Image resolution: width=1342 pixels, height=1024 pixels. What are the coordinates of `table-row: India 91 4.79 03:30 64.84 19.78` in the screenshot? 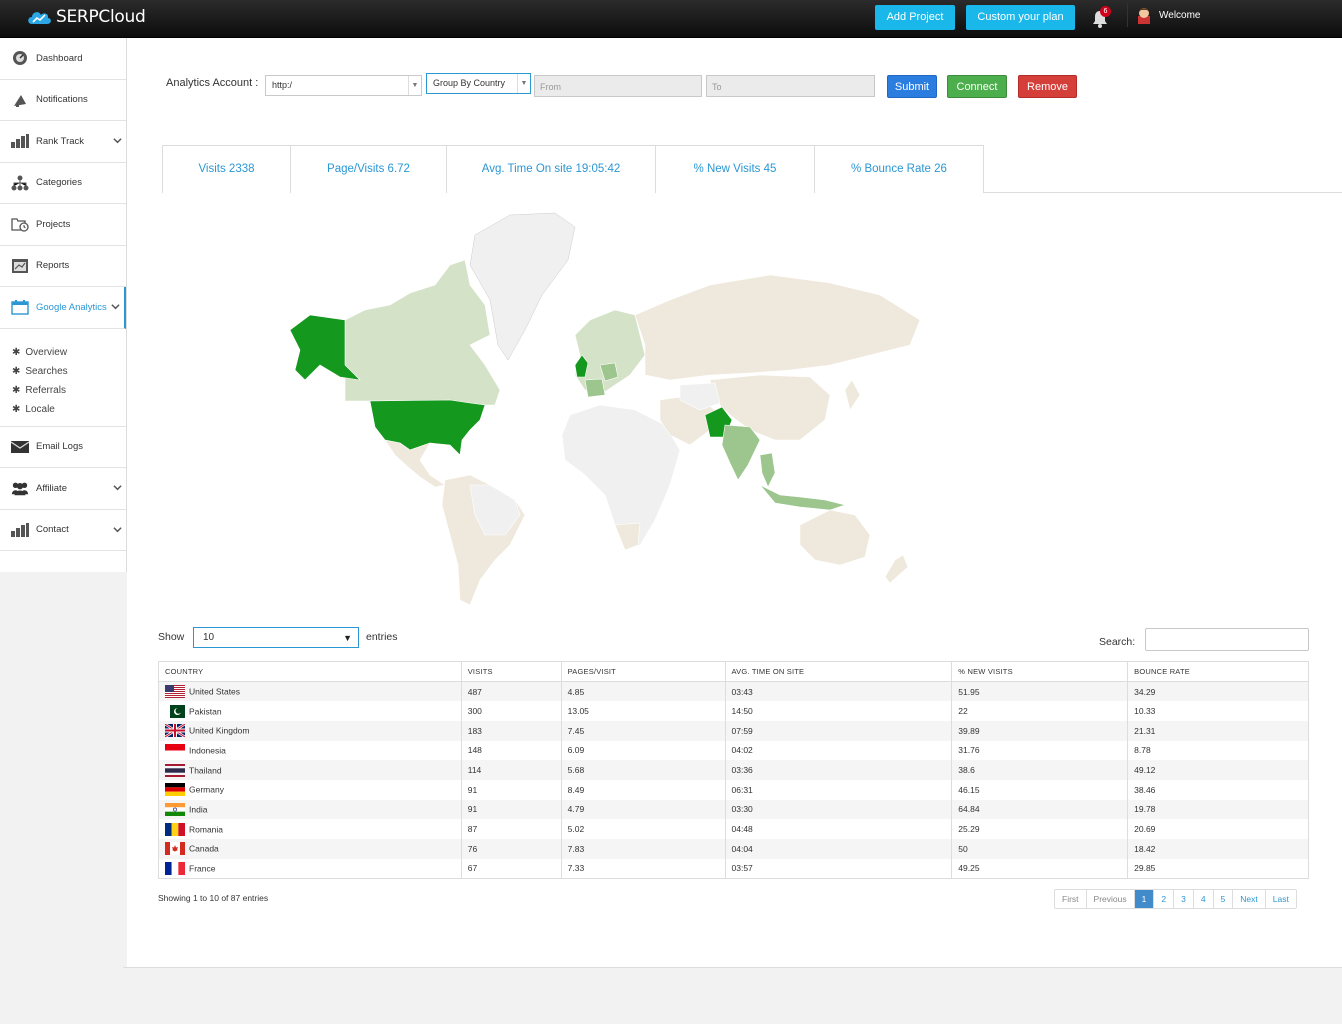 It's located at (733, 809).